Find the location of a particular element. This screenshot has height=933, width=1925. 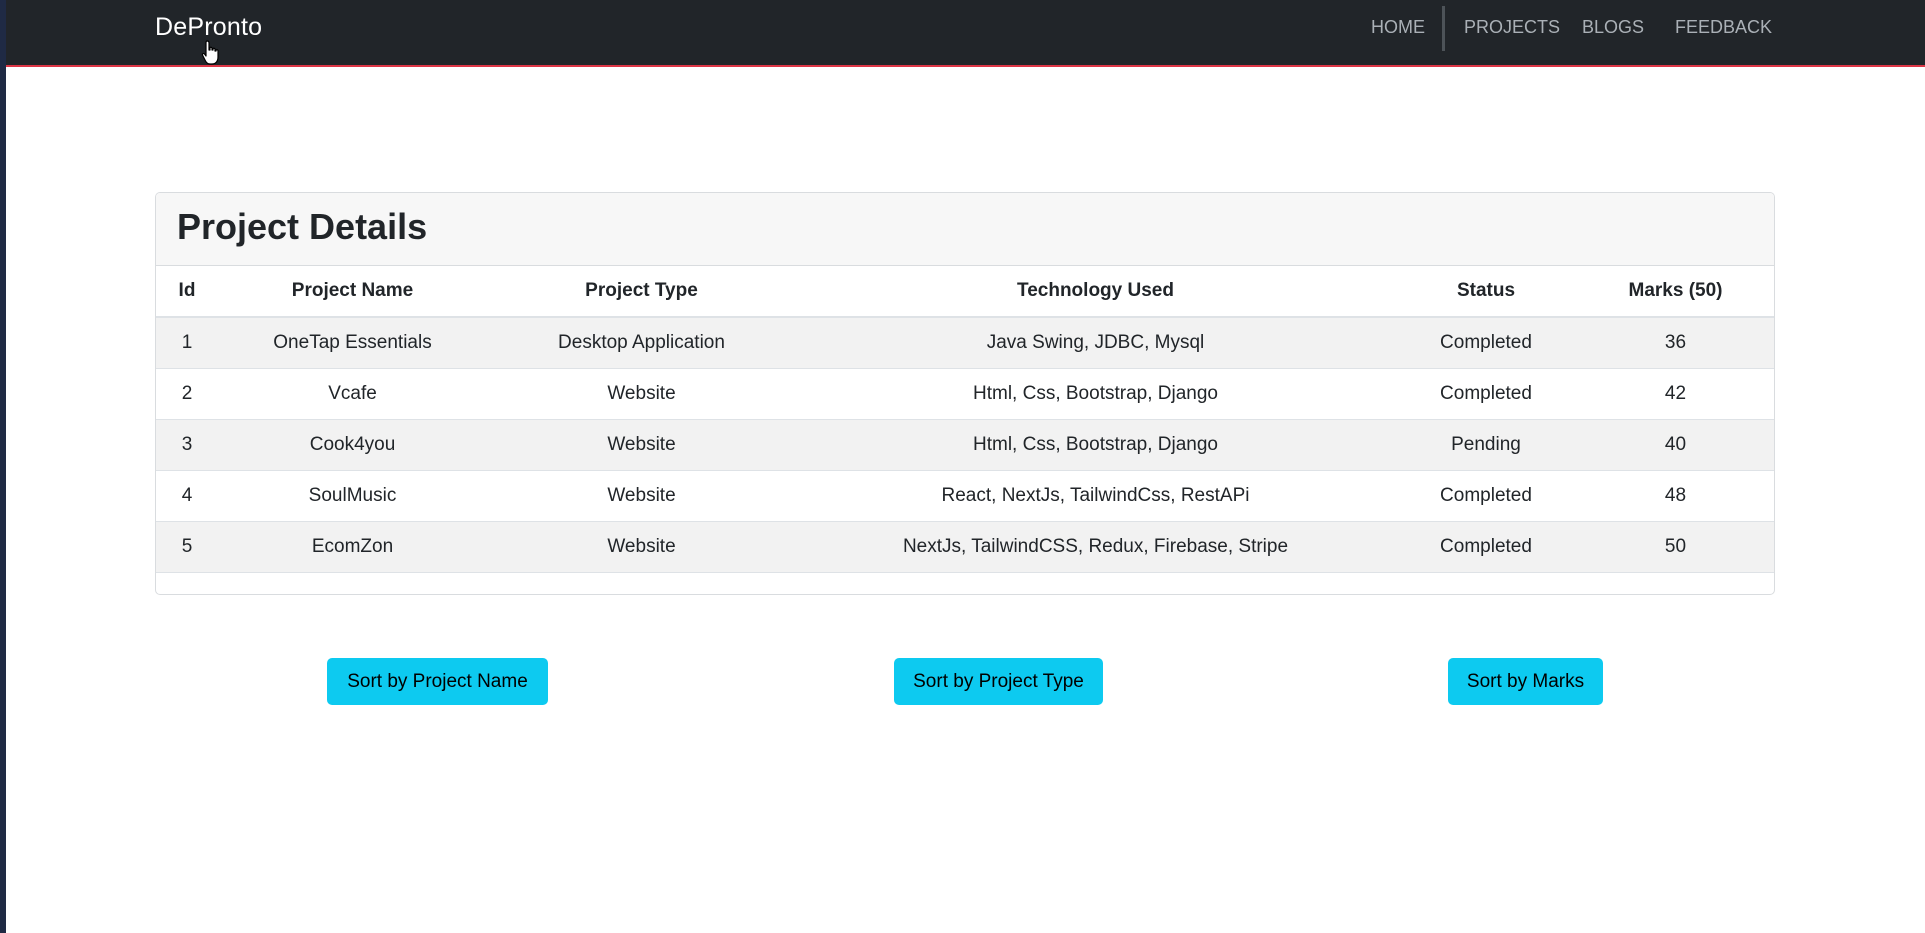

nav-home-link: HOME is located at coordinates (1398, 27).